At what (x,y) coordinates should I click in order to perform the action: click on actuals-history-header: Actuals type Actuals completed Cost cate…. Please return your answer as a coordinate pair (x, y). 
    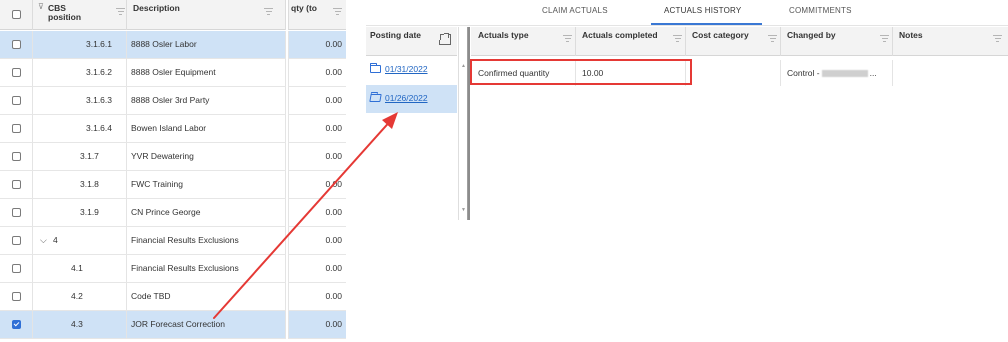
    Looking at the image, I should click on (739, 41).